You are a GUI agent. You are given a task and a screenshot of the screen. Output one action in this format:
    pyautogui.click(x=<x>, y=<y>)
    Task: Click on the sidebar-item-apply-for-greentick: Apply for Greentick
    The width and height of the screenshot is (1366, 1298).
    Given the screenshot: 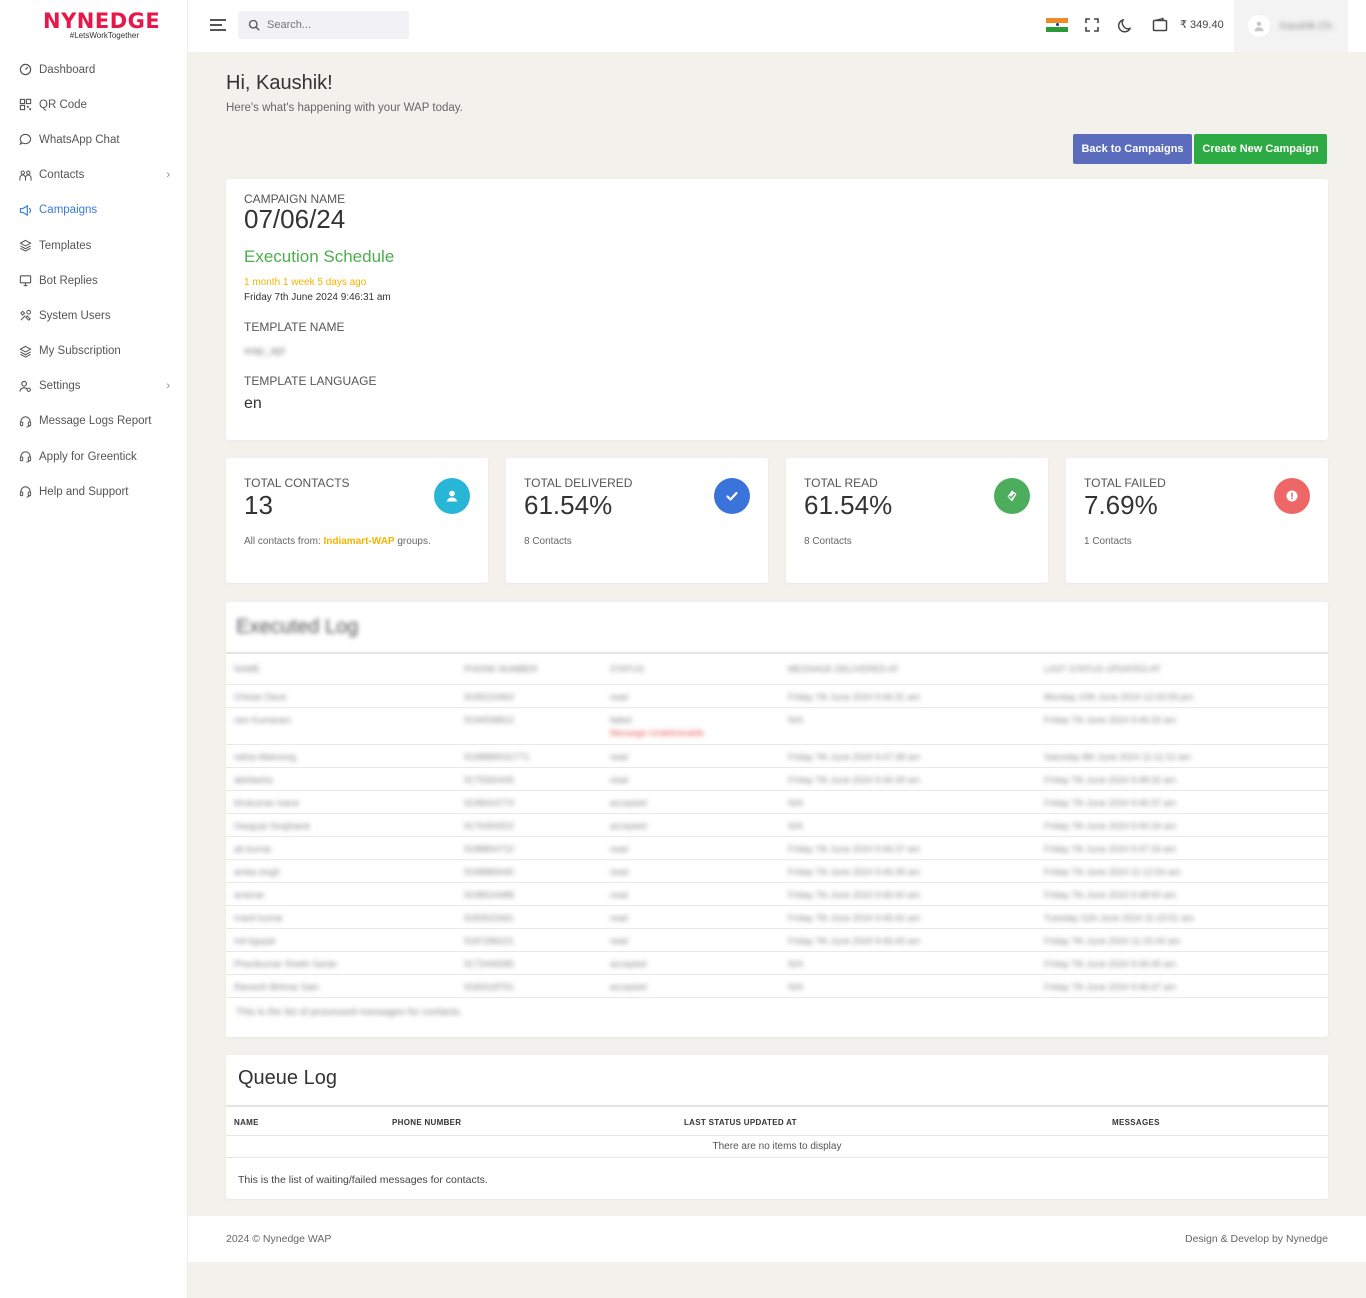 What is the action you would take?
    pyautogui.click(x=94, y=456)
    